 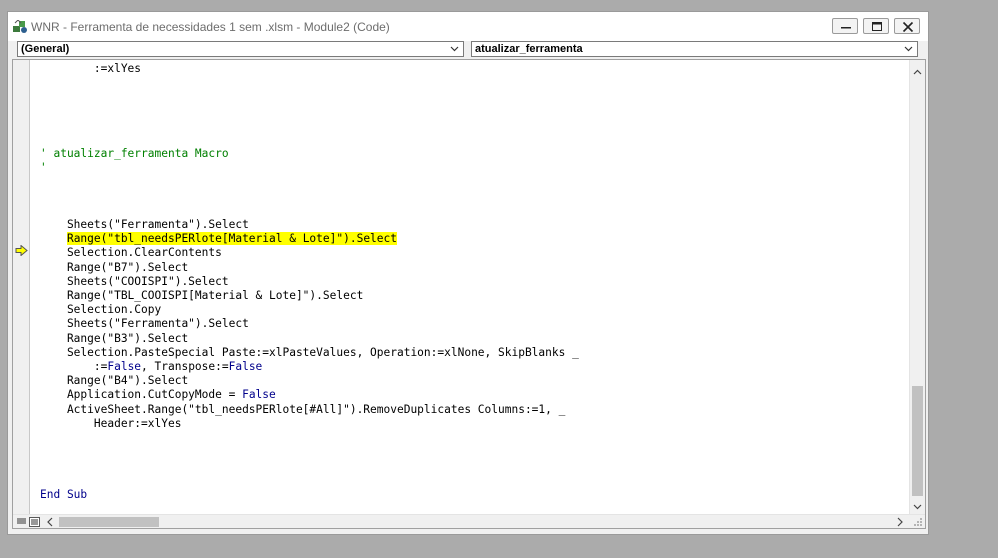 What do you see at coordinates (21, 522) in the screenshot?
I see `procedure-view-icon` at bounding box center [21, 522].